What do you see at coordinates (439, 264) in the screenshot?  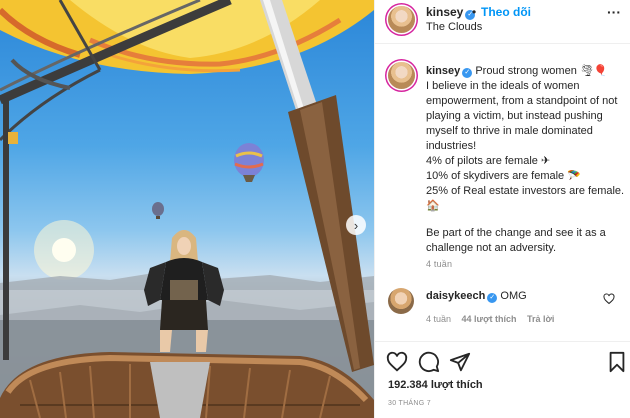 I see `caption-timestamp: 4 tuần` at bounding box center [439, 264].